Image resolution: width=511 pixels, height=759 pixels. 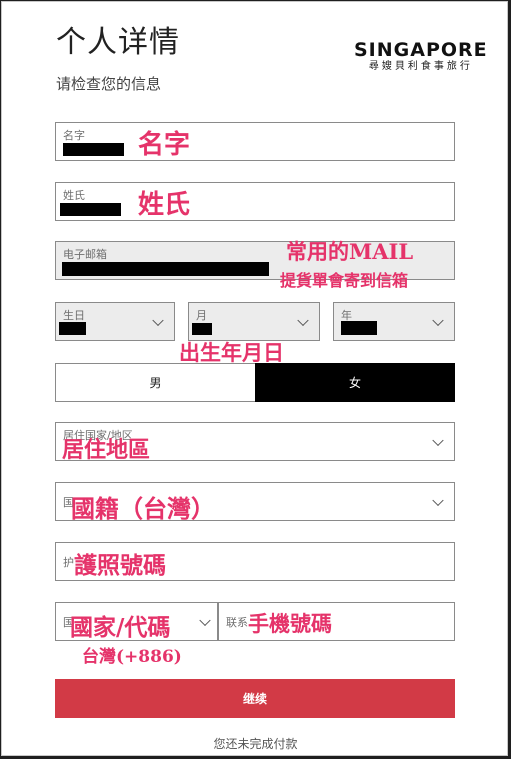 I want to click on annotation-passport: 護照號碼, so click(x=120, y=565).